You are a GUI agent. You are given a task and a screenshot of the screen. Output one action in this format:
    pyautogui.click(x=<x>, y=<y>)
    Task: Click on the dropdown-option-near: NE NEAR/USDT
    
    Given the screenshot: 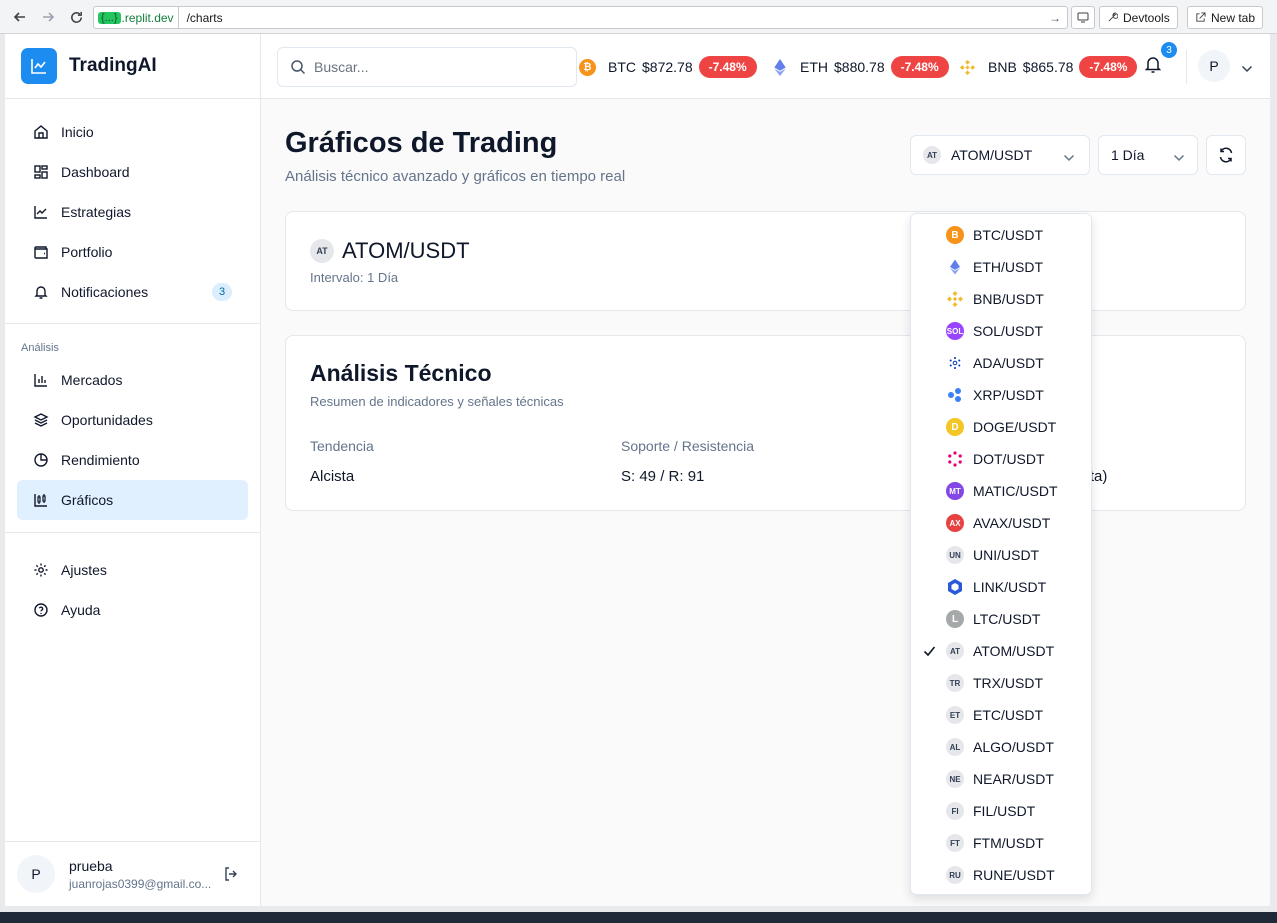 What is the action you would take?
    pyautogui.click(x=1001, y=779)
    